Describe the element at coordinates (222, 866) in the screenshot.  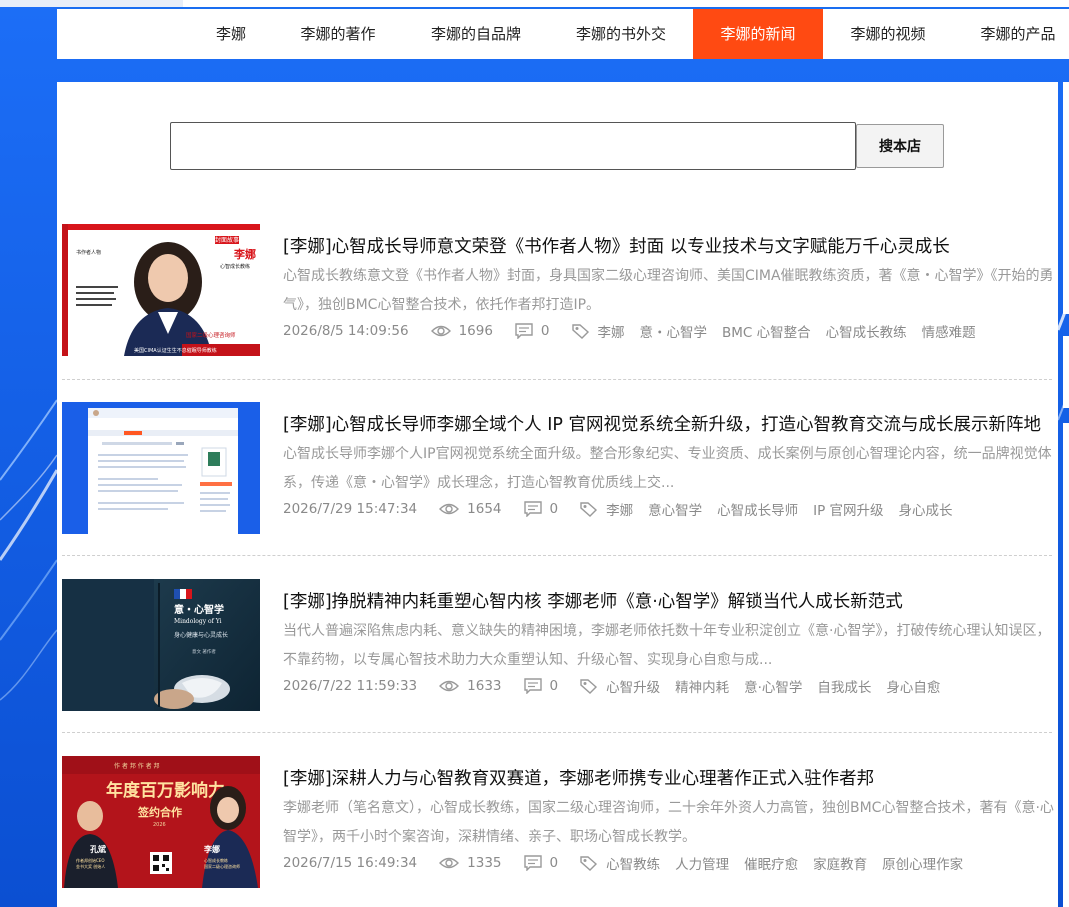
I see `poster-right-role2: 国家二级心理咨询师` at that location.